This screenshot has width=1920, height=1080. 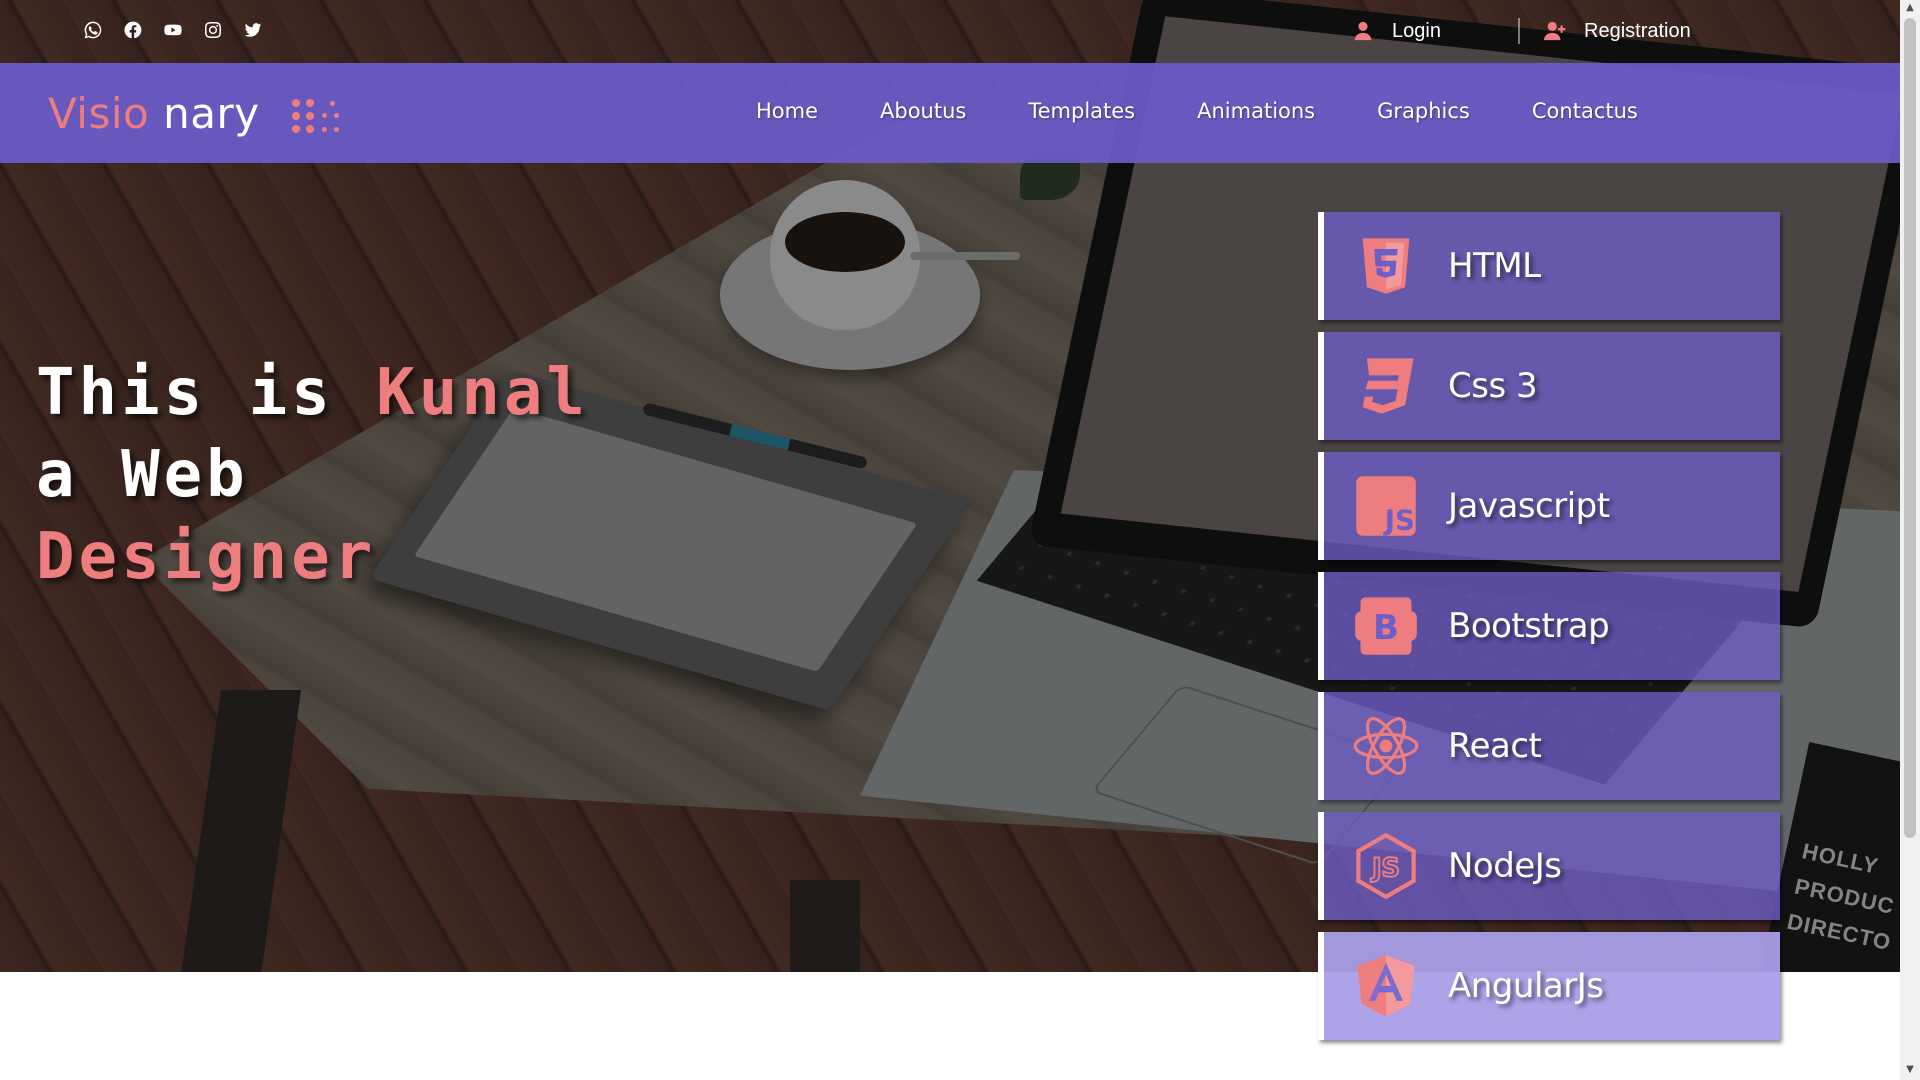 I want to click on skill-label: HTML, so click(x=1494, y=266).